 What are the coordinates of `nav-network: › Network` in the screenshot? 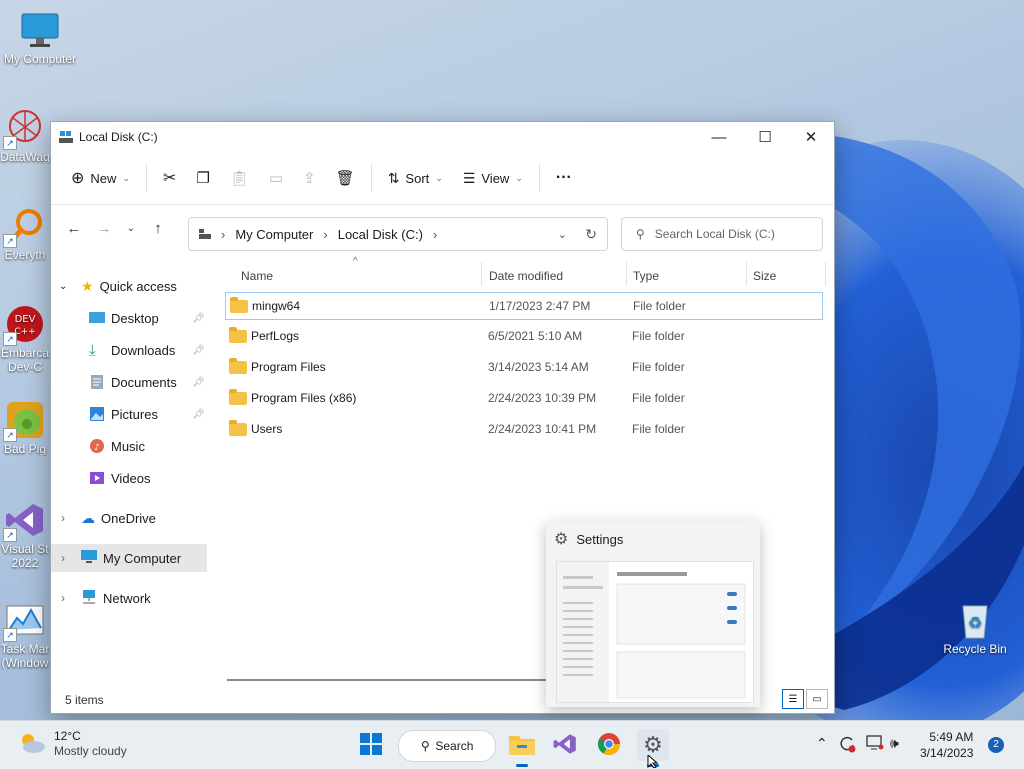 It's located at (130, 598).